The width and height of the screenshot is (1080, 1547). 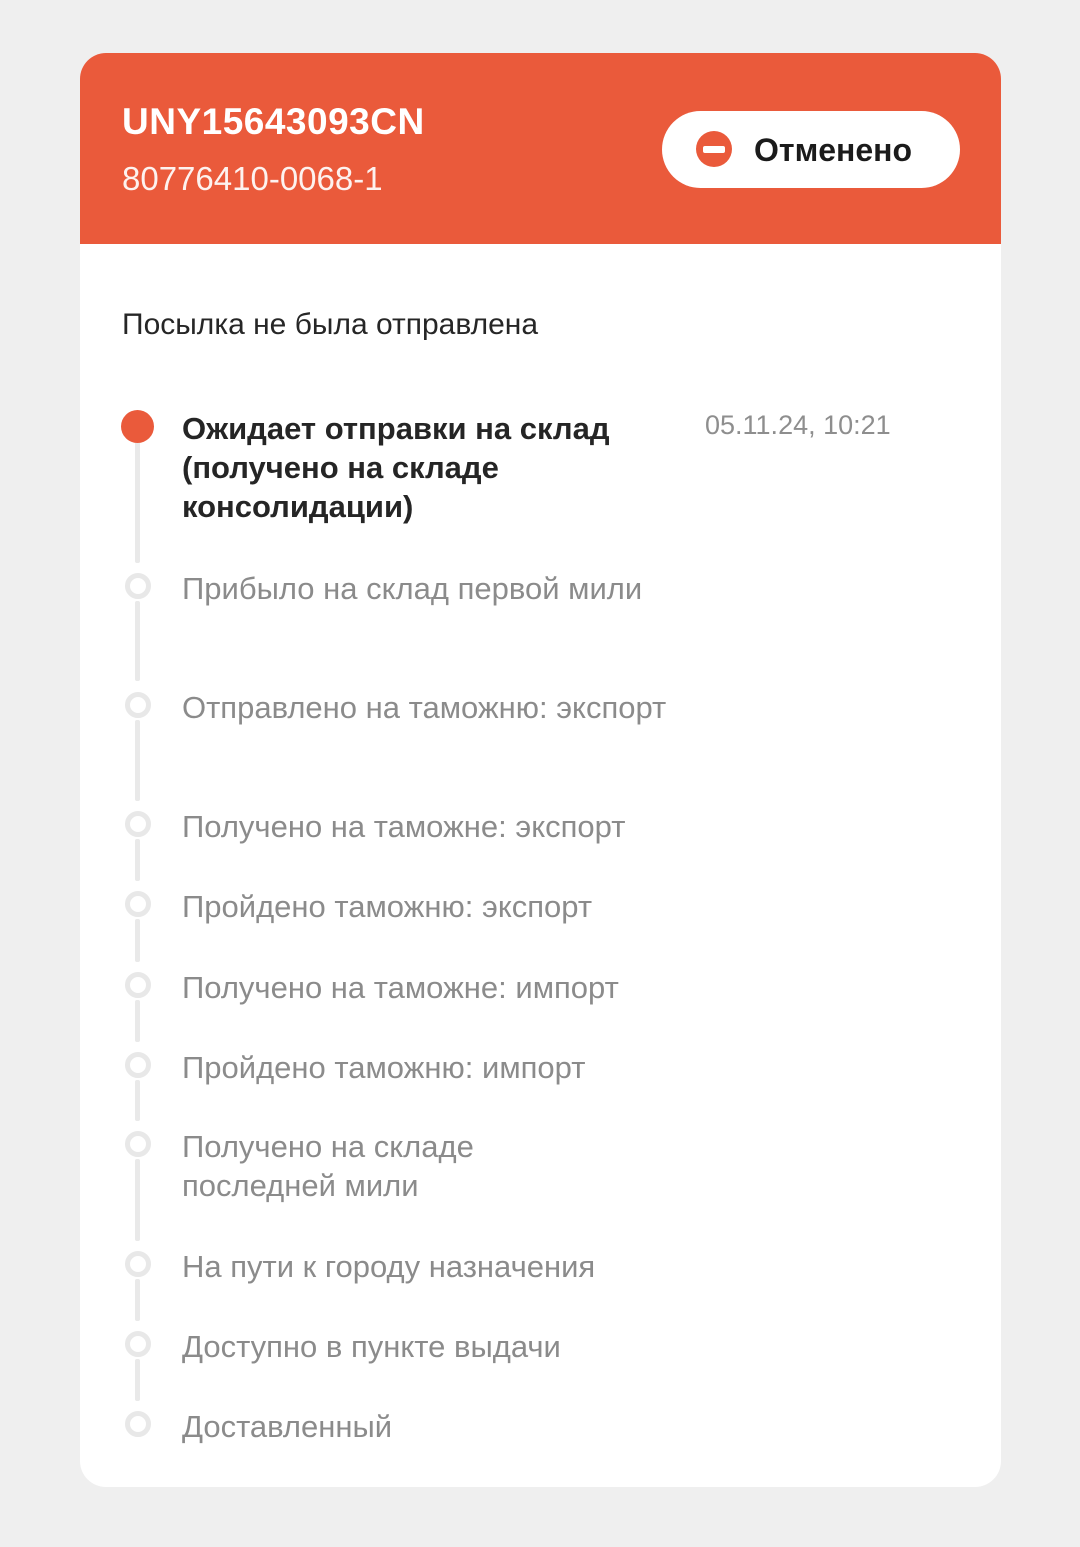 What do you see at coordinates (798, 425) in the screenshot?
I see `timeline-step-time: 05.11.24, 10:21` at bounding box center [798, 425].